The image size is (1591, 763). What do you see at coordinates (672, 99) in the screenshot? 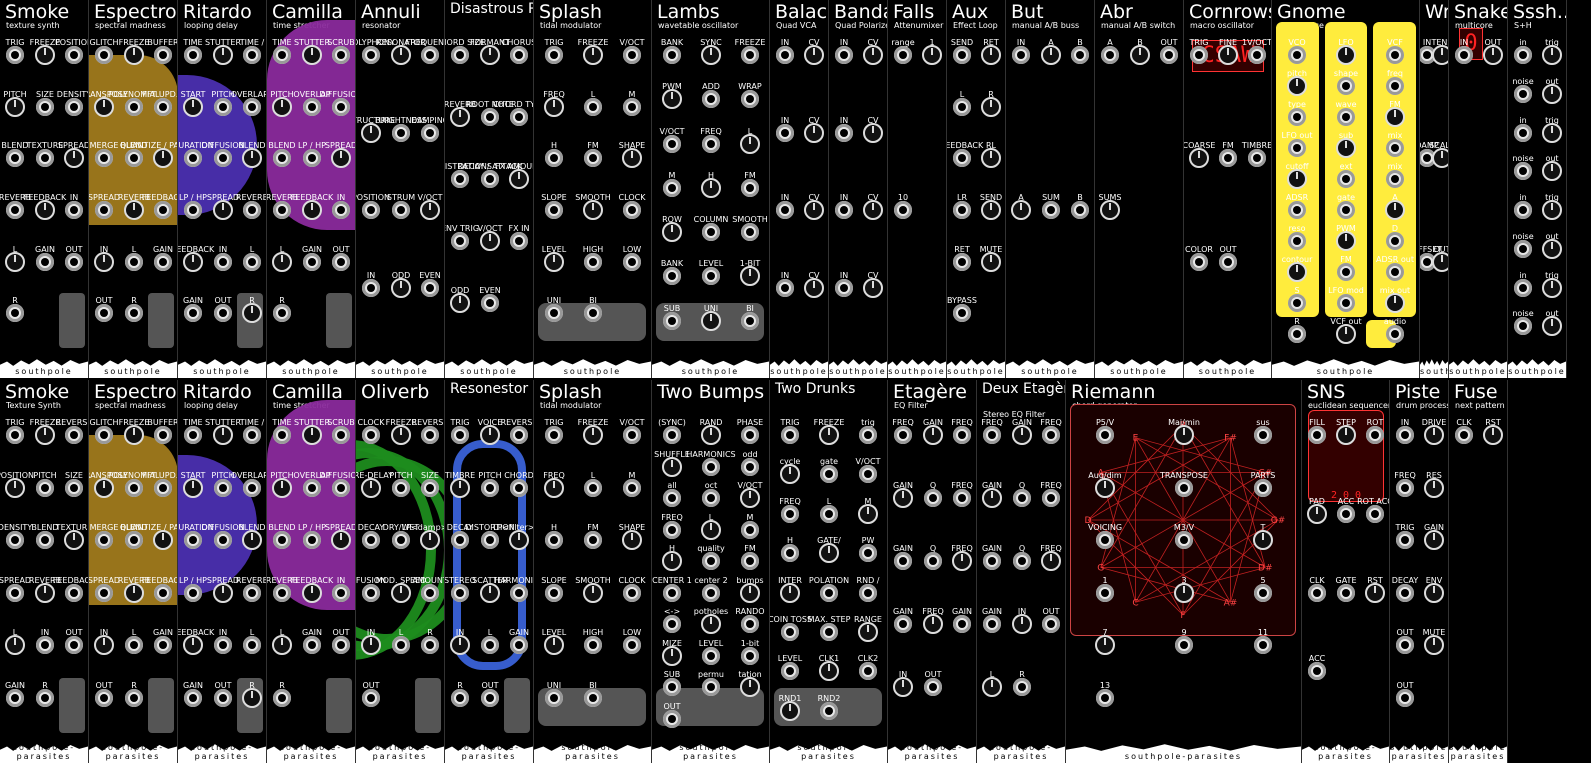
I see `pwm-knob` at bounding box center [672, 99].